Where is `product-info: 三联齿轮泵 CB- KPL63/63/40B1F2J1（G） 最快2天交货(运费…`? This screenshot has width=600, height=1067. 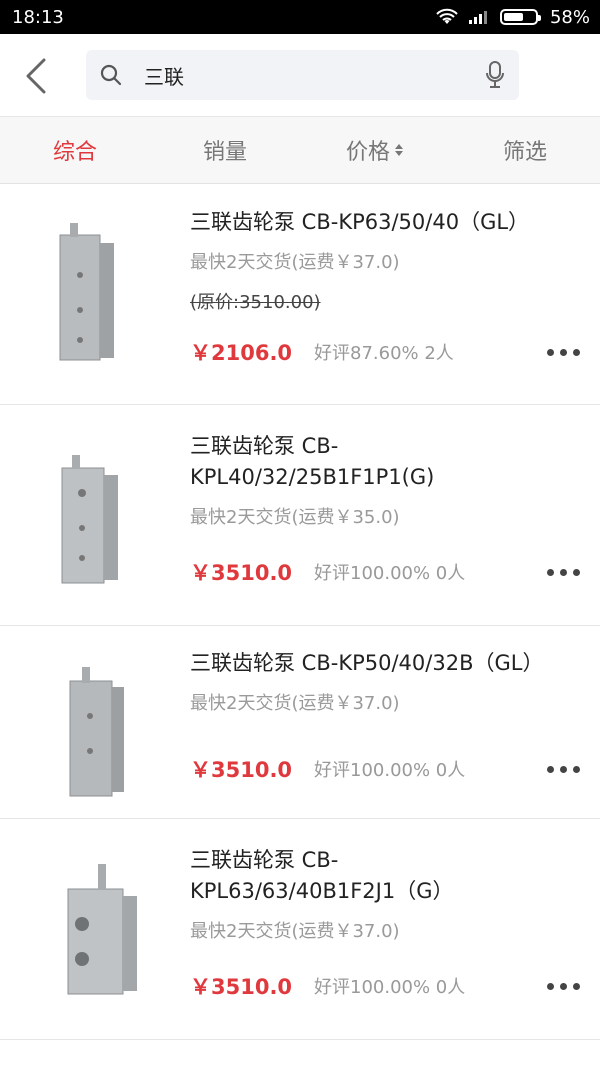 product-info: 三联齿轮泵 CB- KPL63/63/40B1F2J1（G） 最快2天交货(运费… is located at coordinates (385, 894).